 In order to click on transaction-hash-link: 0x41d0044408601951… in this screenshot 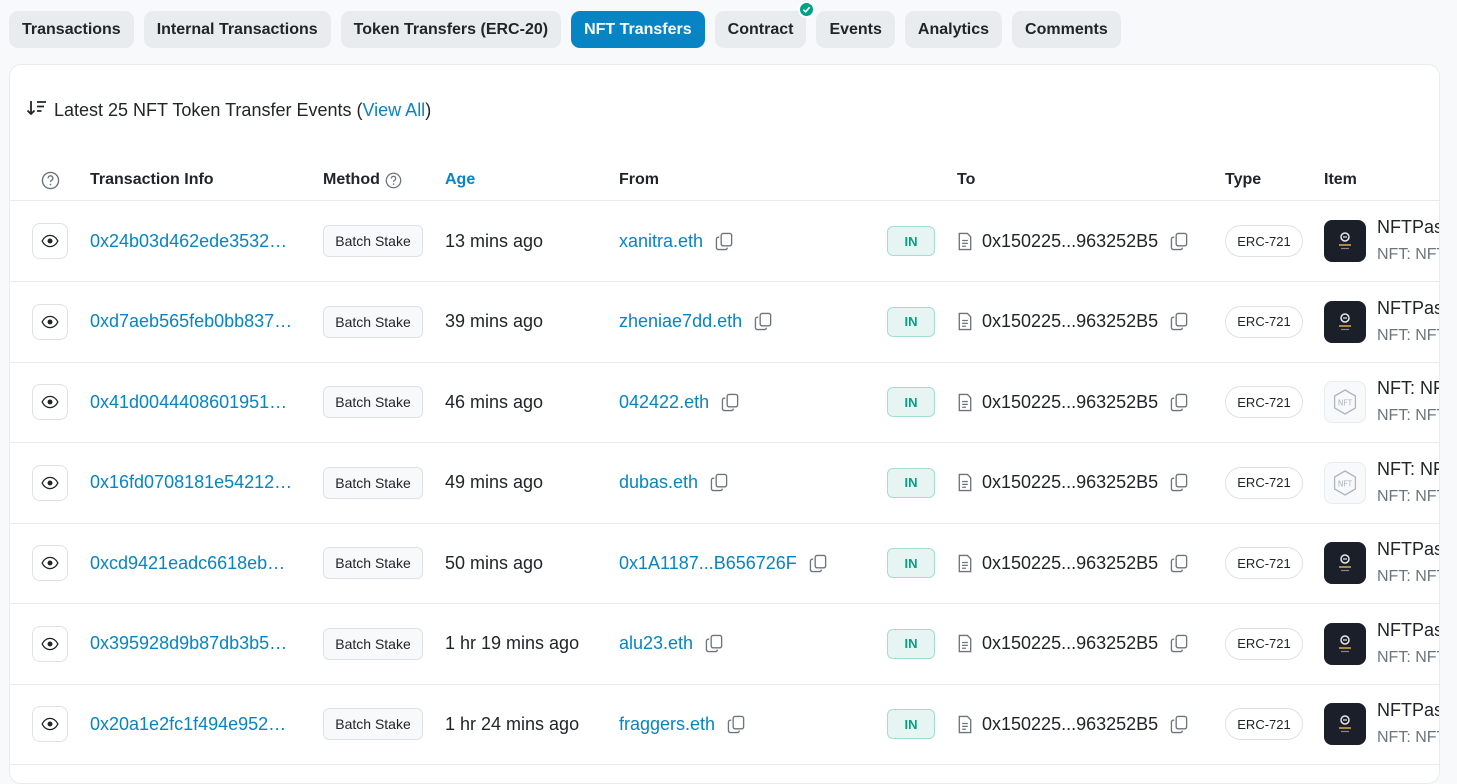, I will do `click(195, 402)`.